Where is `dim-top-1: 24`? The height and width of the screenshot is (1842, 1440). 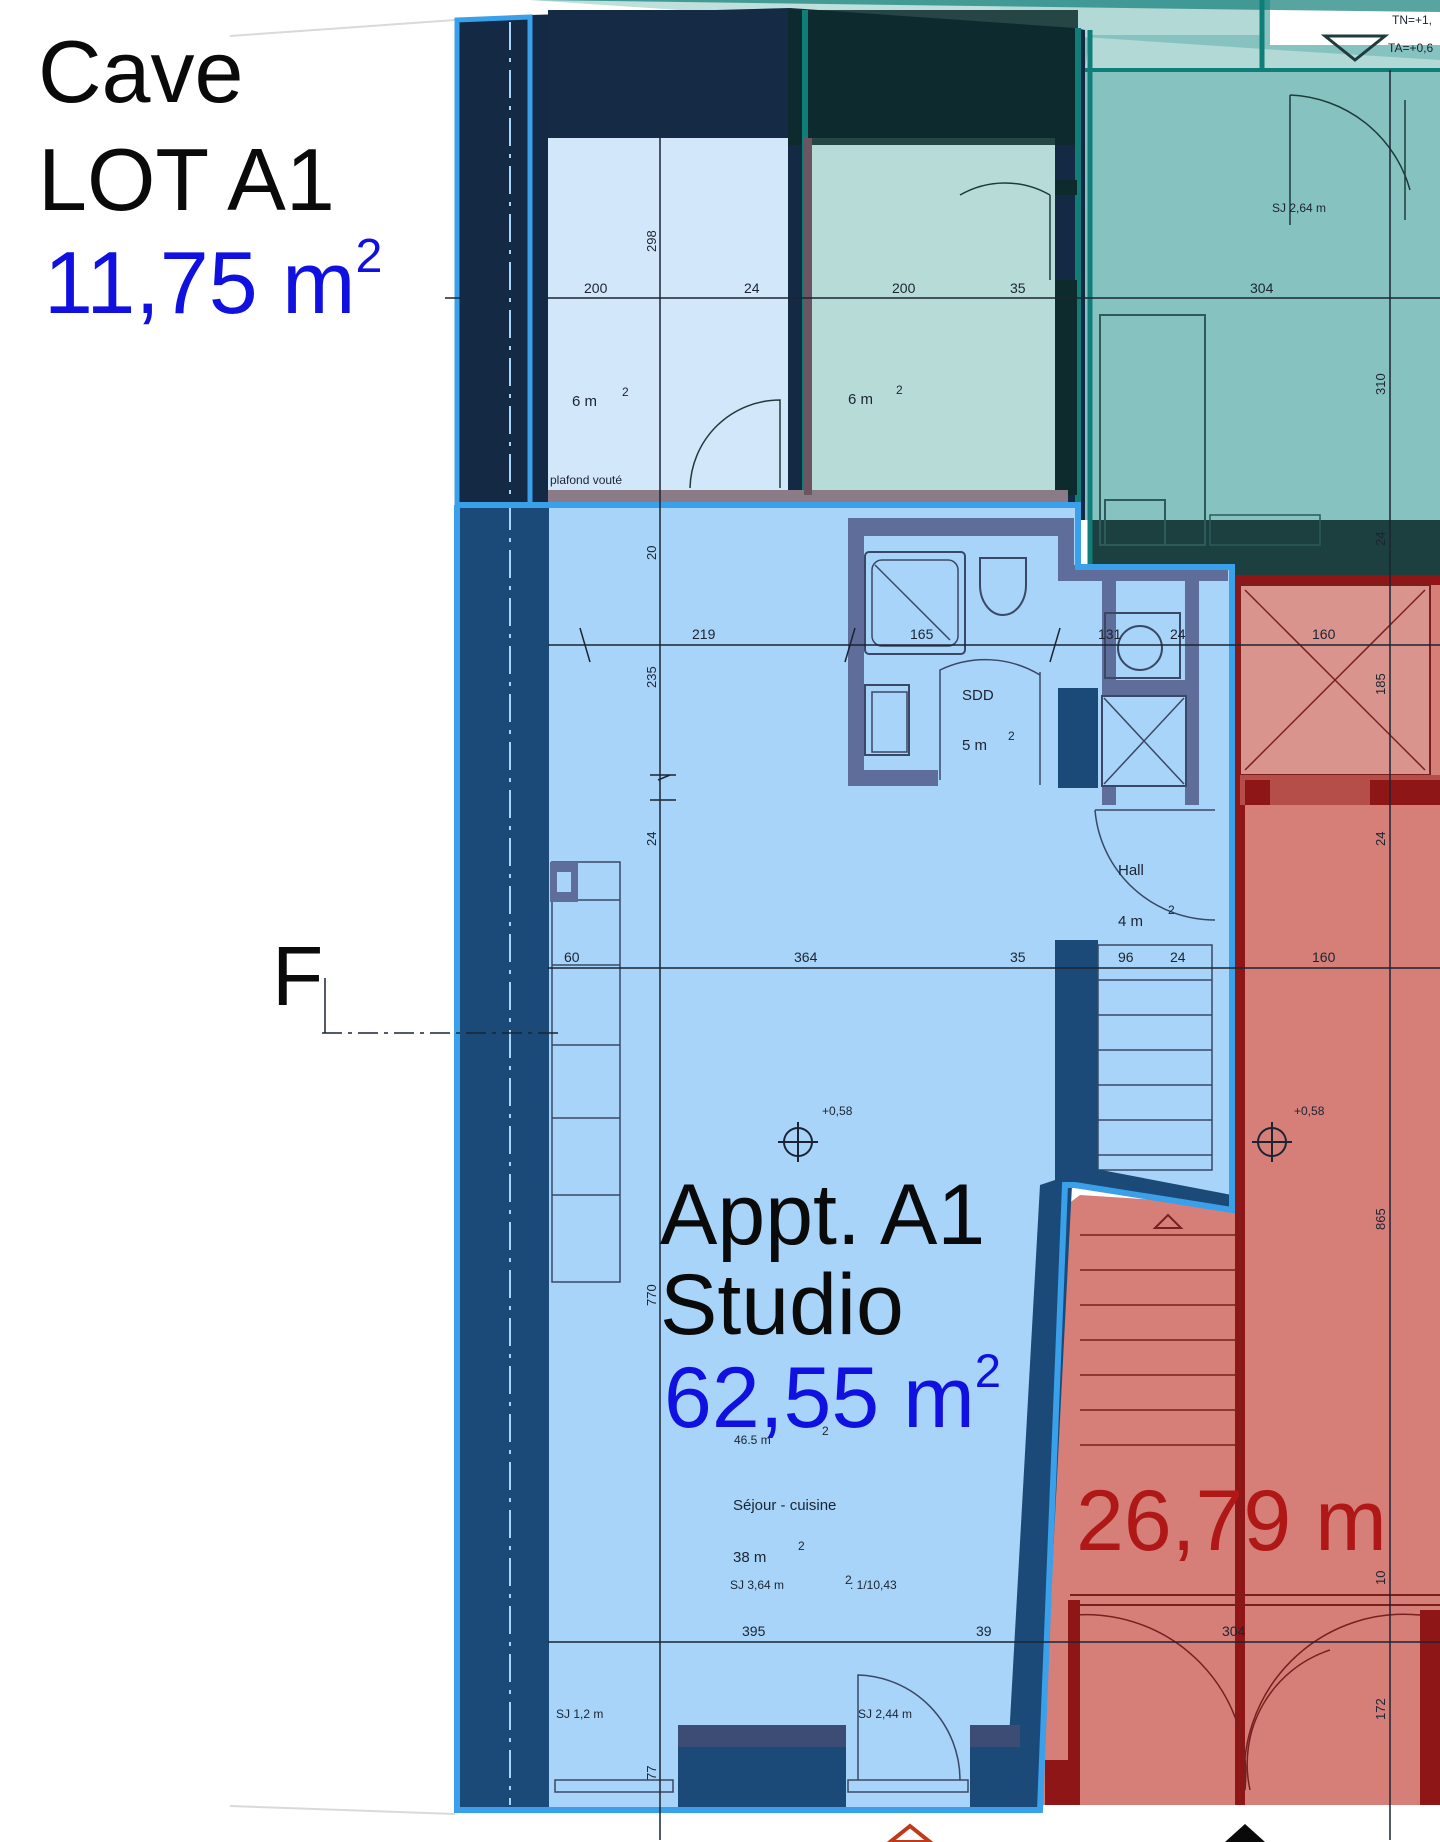 dim-top-1: 24 is located at coordinates (752, 288).